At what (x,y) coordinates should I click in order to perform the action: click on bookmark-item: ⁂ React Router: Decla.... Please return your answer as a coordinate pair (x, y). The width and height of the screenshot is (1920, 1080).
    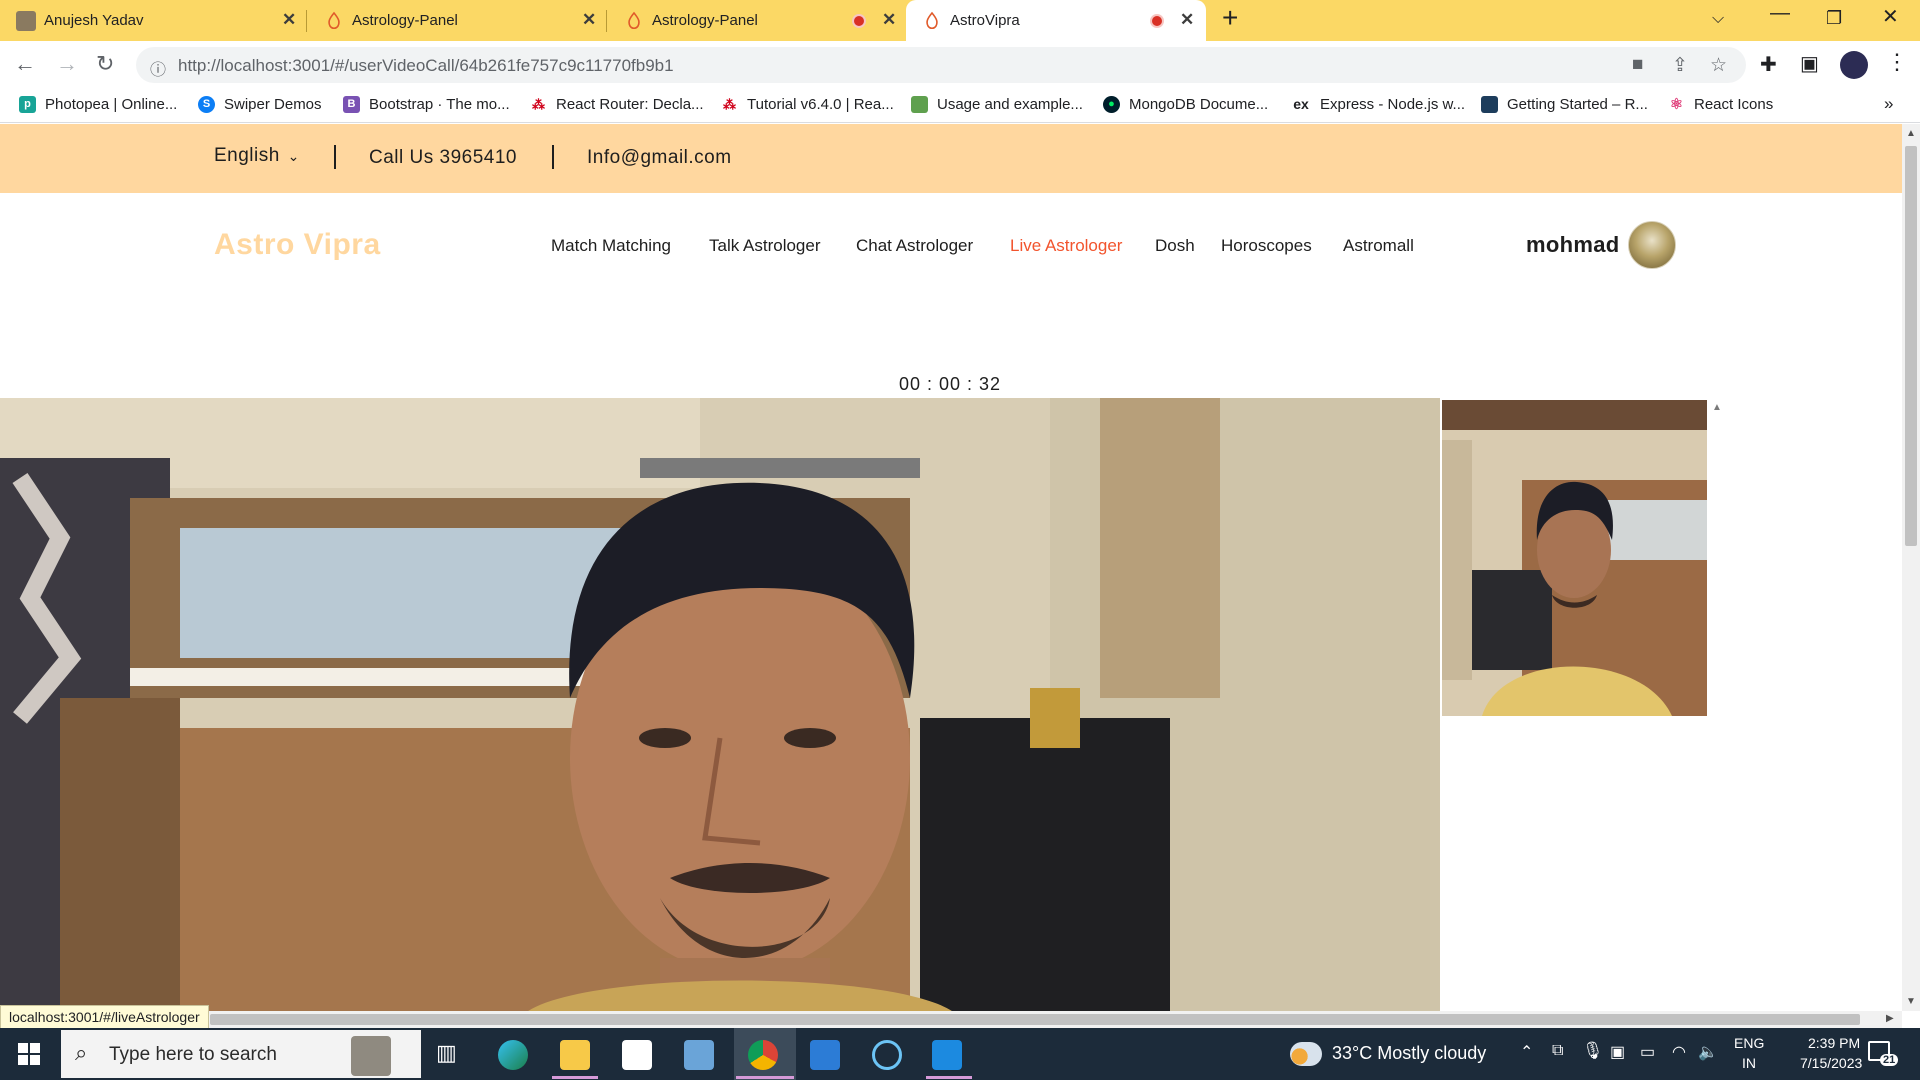
    Looking at the image, I should click on (617, 104).